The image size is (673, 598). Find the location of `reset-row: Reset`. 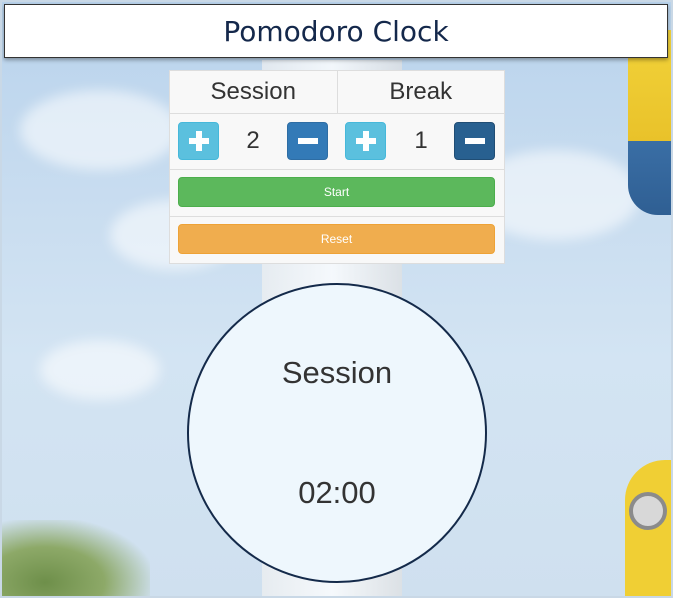

reset-row: Reset is located at coordinates (337, 240).